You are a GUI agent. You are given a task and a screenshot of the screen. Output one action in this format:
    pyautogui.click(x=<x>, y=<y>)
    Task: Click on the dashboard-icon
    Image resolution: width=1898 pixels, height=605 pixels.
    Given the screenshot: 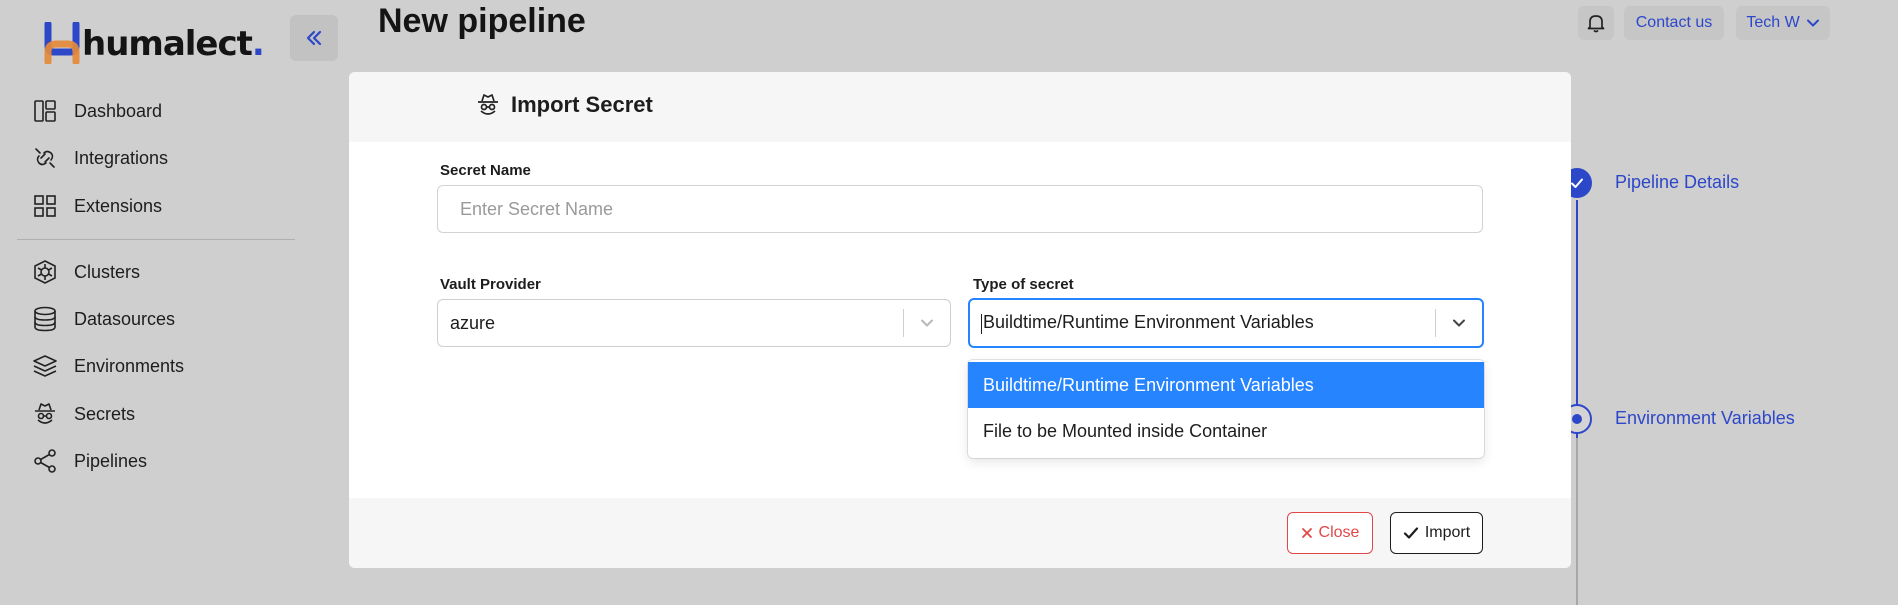 What is the action you would take?
    pyautogui.click(x=45, y=111)
    